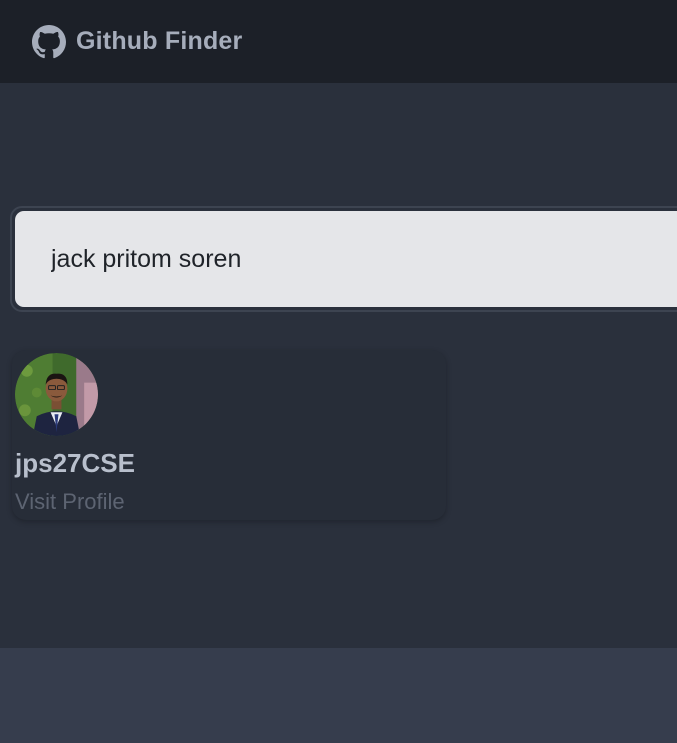 The image size is (677, 743). Describe the element at coordinates (229, 435) in the screenshot. I see `user-card: jps27CSE Visit Profile` at that location.